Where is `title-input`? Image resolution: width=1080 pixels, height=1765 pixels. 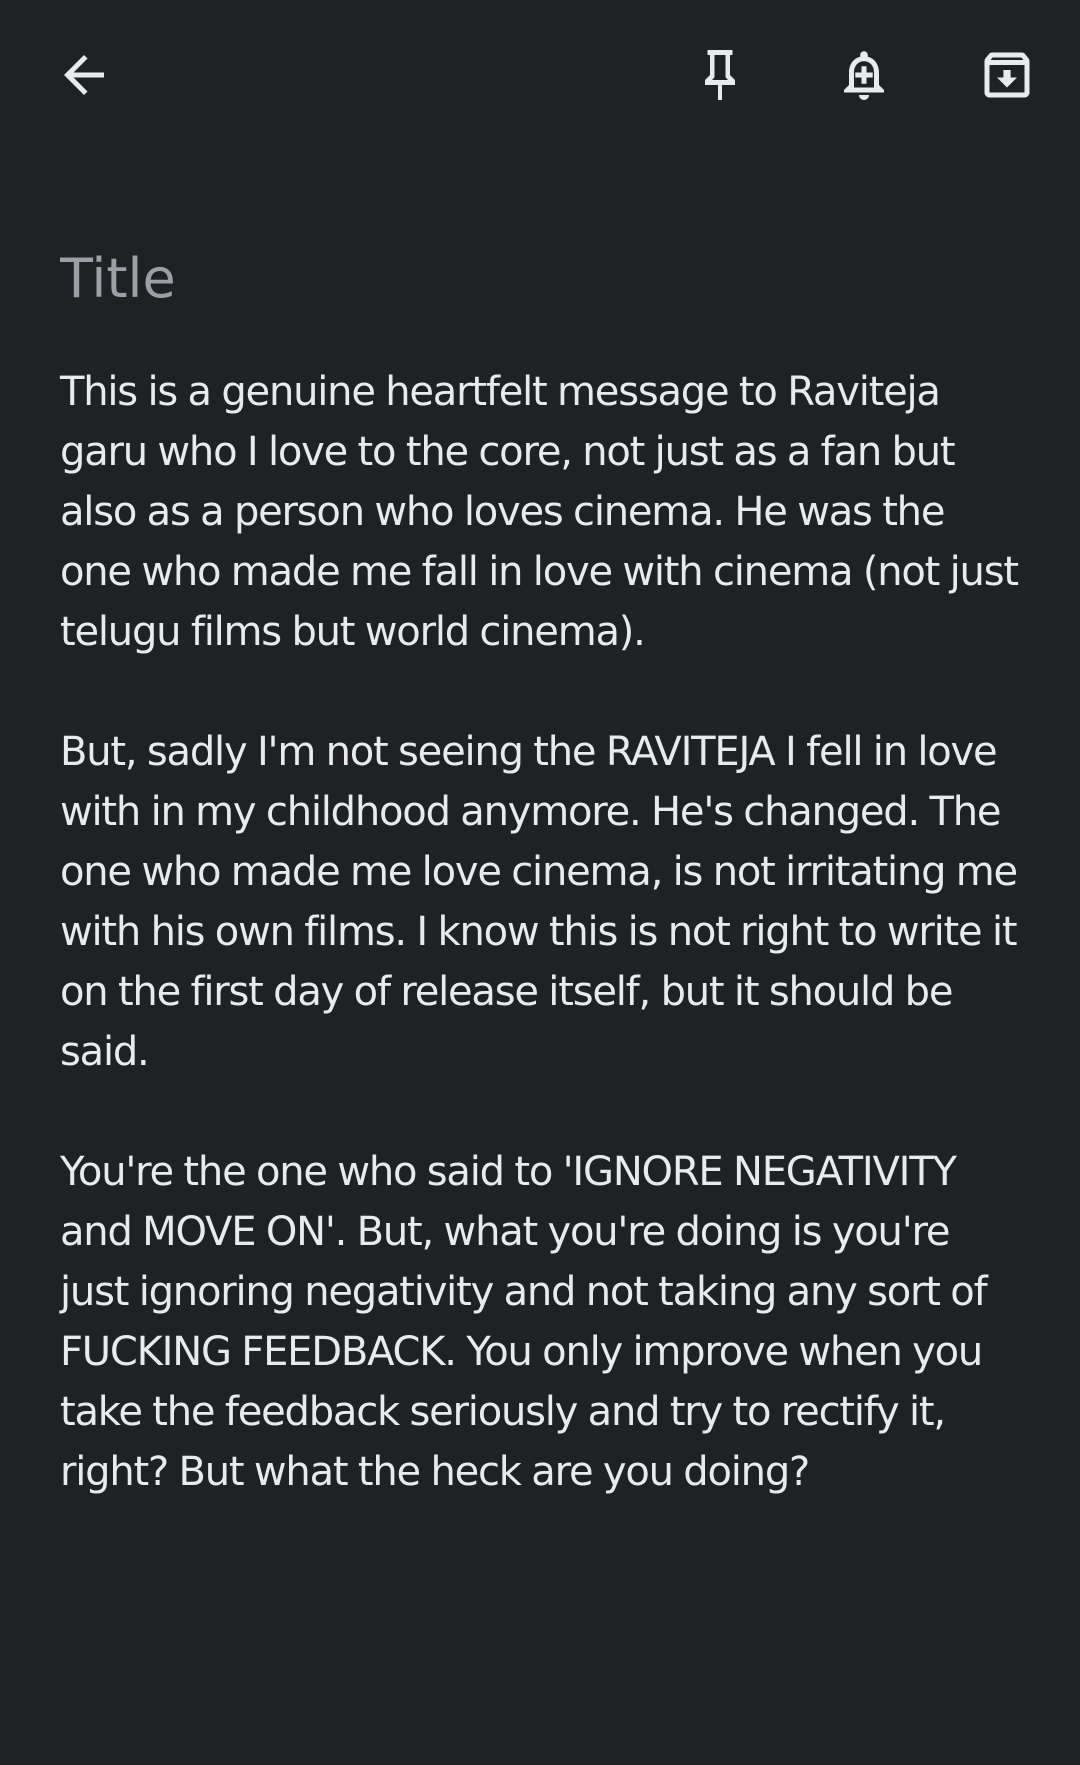
title-input is located at coordinates (540, 278).